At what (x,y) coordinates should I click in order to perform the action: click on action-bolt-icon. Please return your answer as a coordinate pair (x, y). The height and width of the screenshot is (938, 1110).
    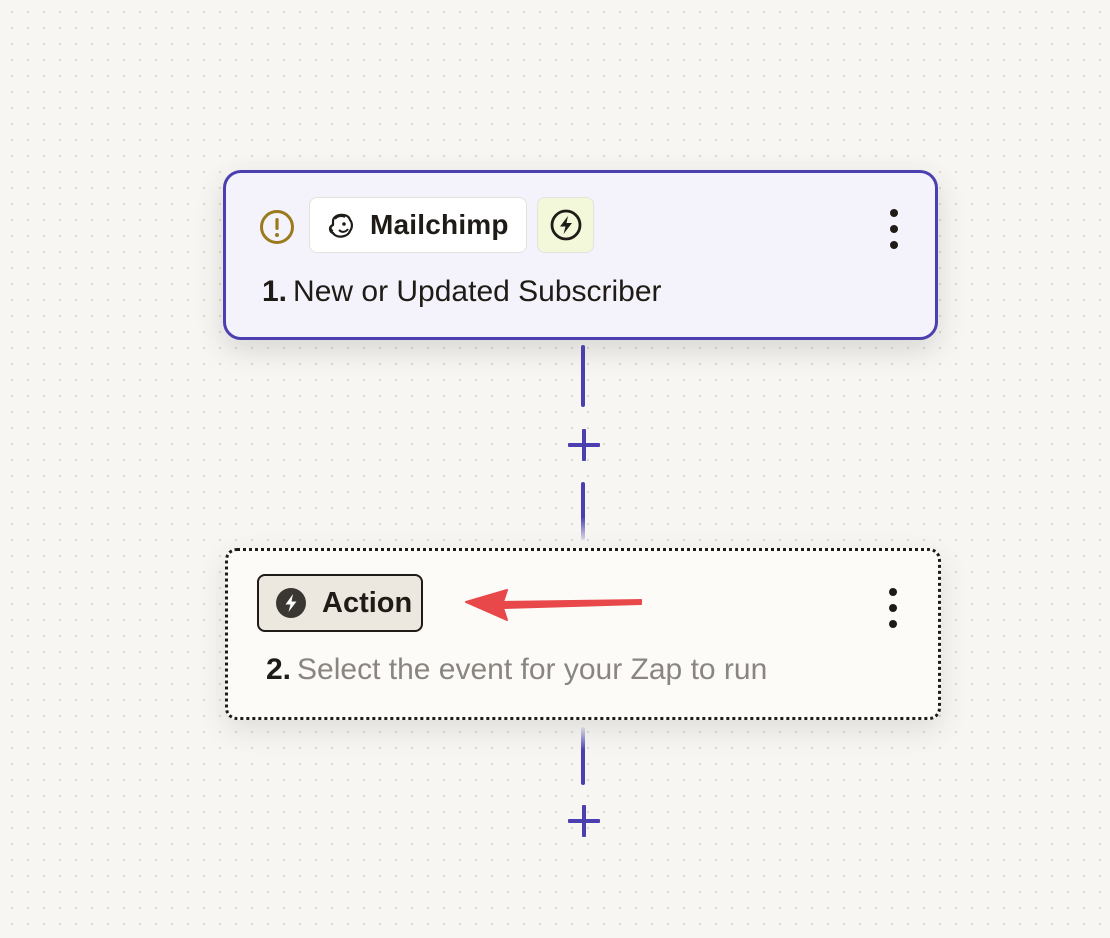
    Looking at the image, I should click on (291, 603).